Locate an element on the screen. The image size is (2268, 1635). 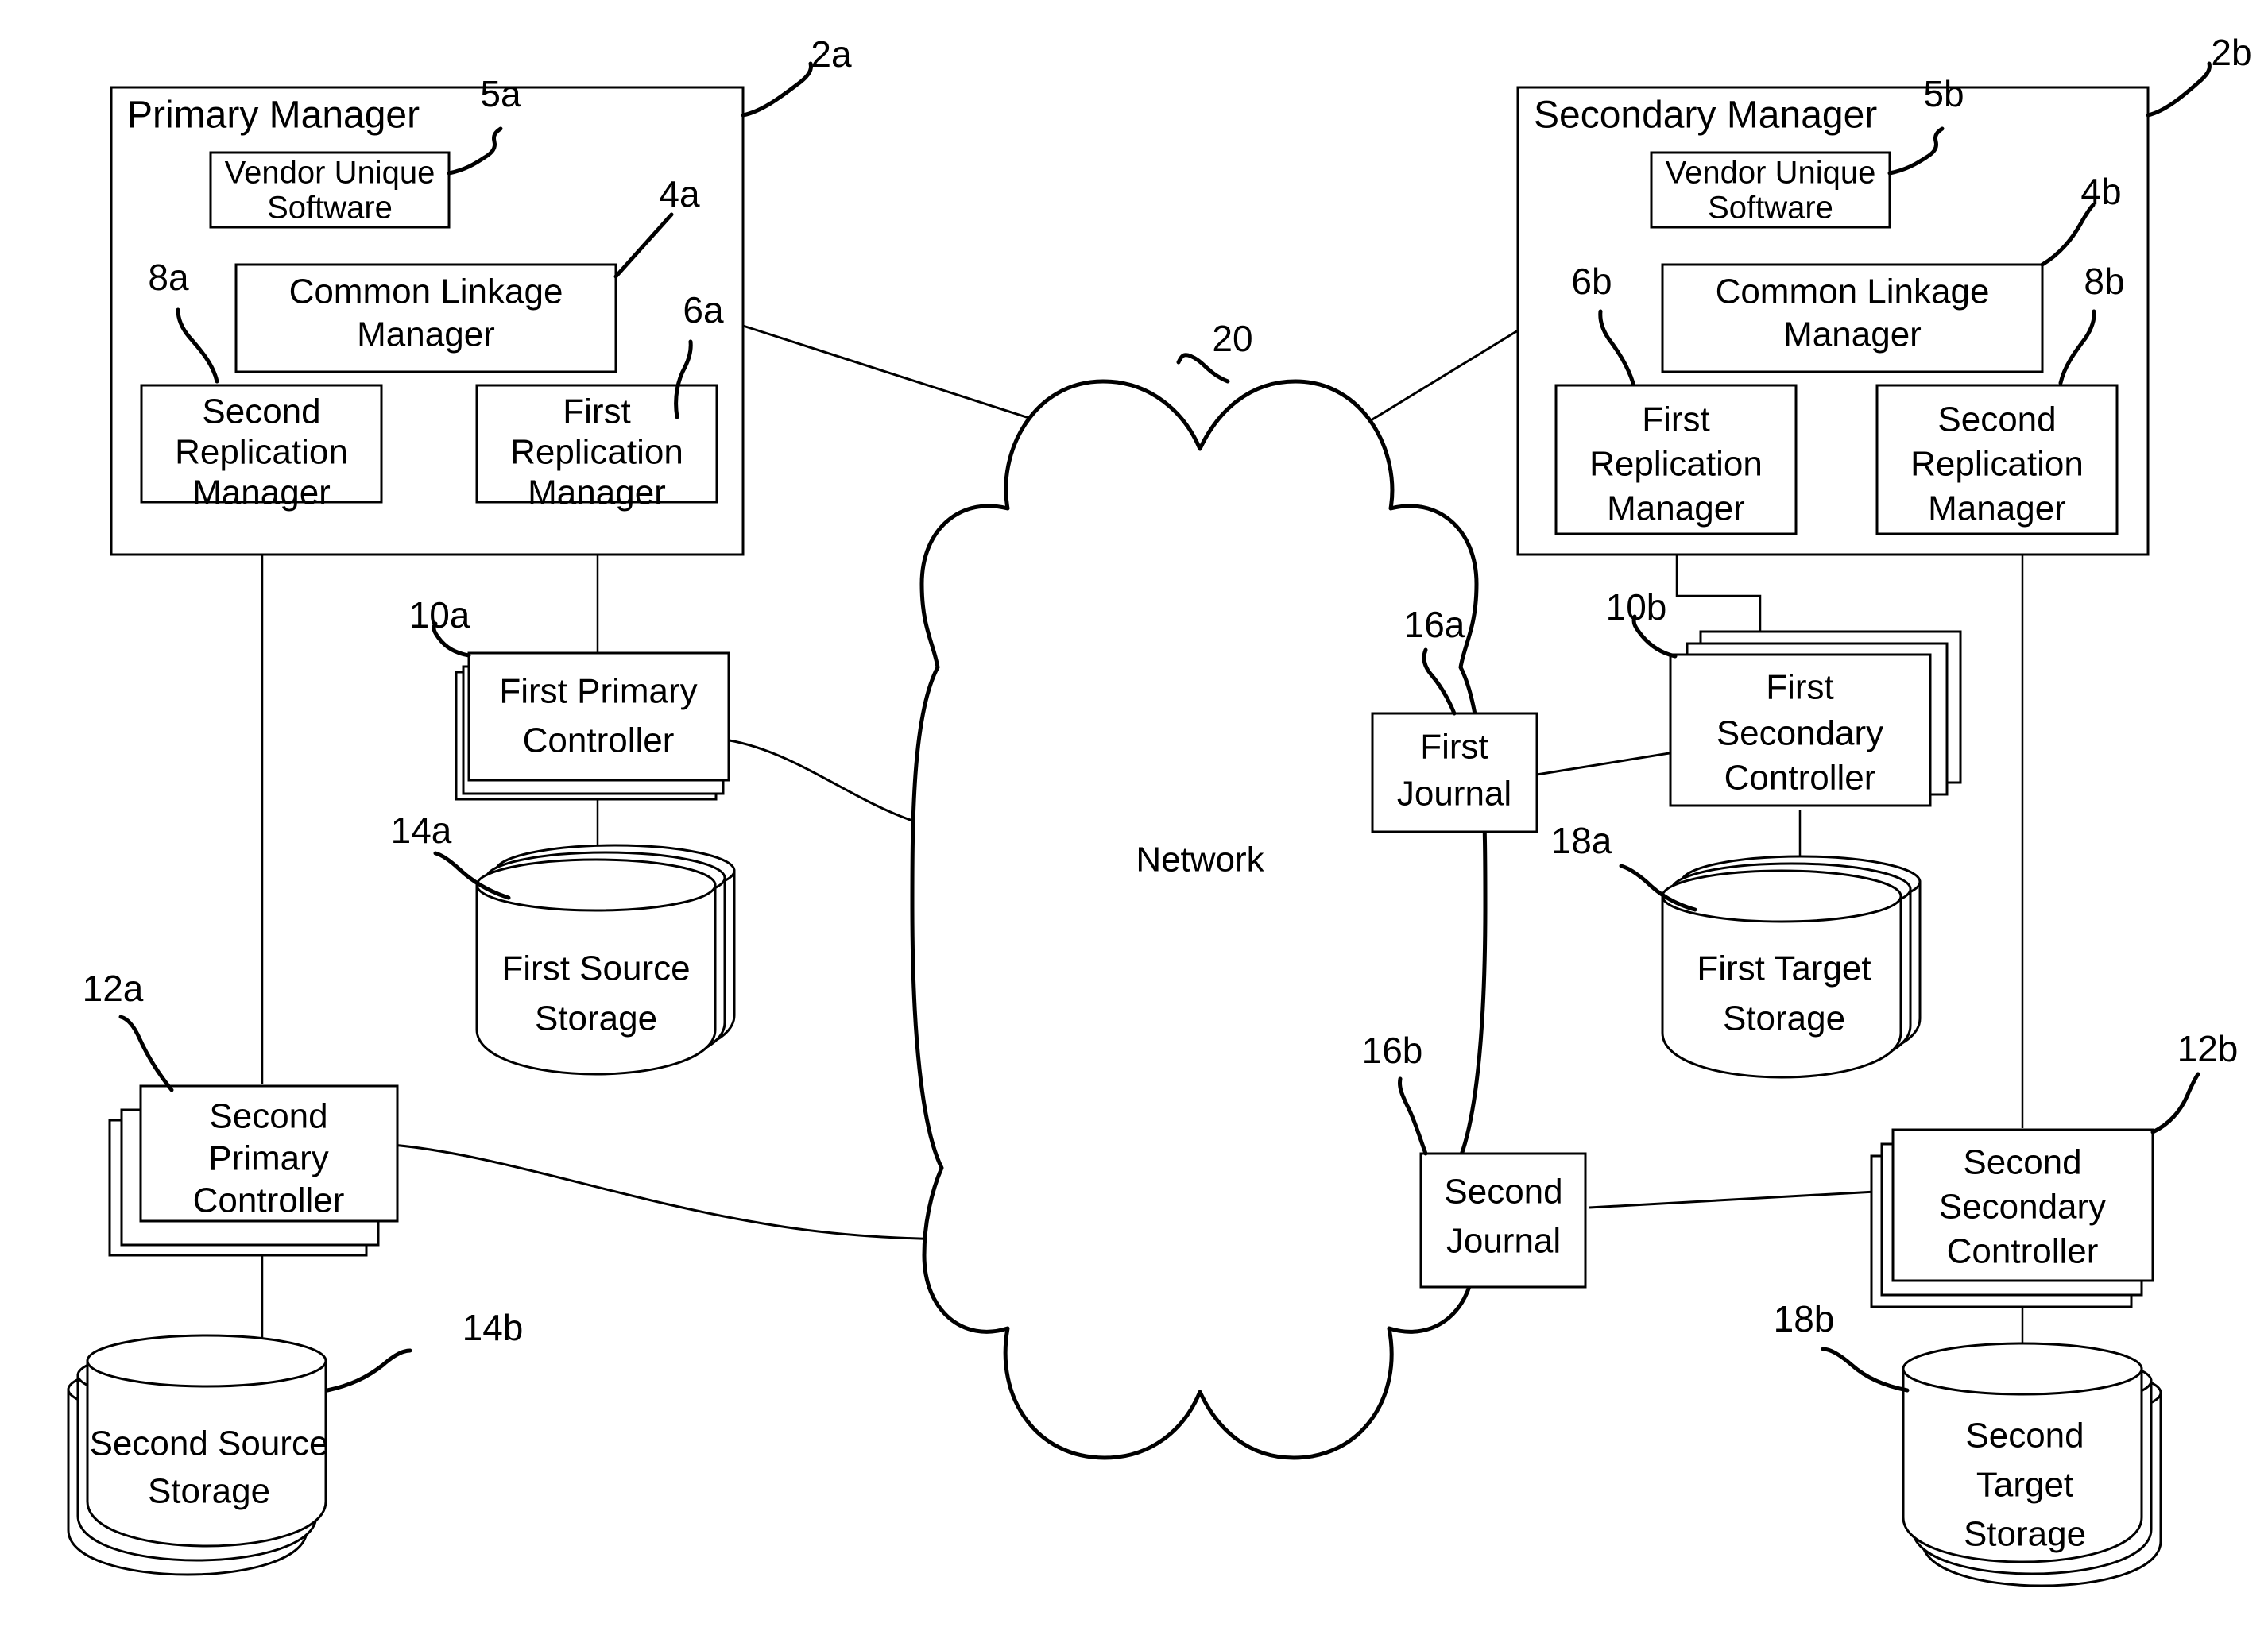
frm-primary-line2: Replication is located at coordinates (596, 452).